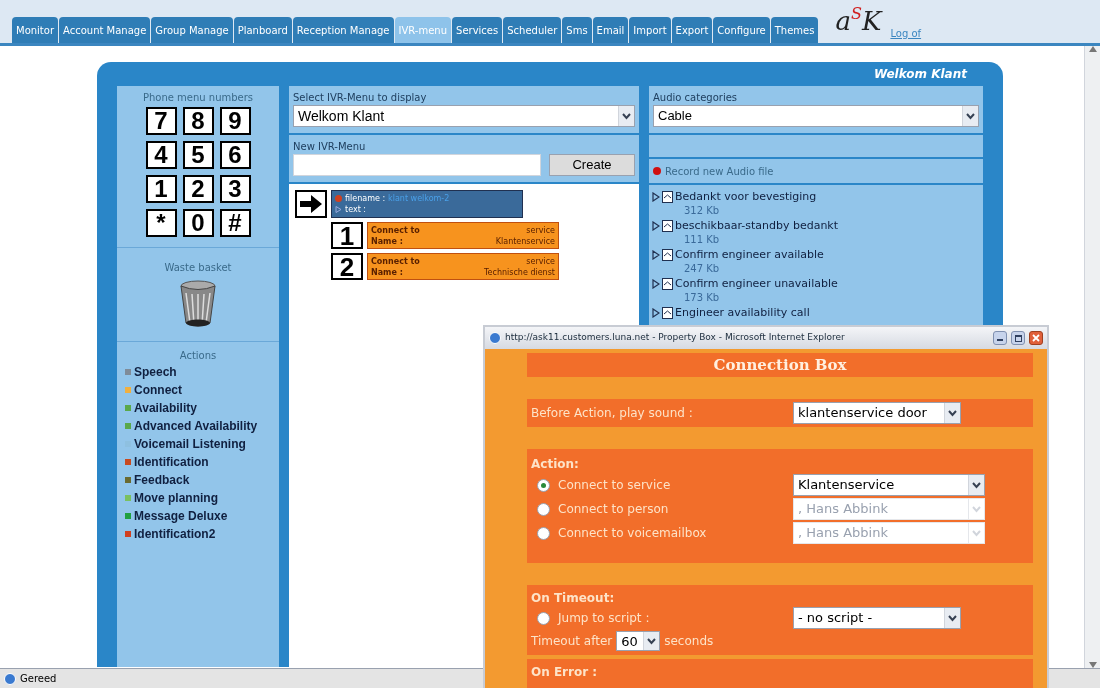 Image resolution: width=1100 pixels, height=688 pixels. I want to click on section-title: Actions, so click(198, 356).